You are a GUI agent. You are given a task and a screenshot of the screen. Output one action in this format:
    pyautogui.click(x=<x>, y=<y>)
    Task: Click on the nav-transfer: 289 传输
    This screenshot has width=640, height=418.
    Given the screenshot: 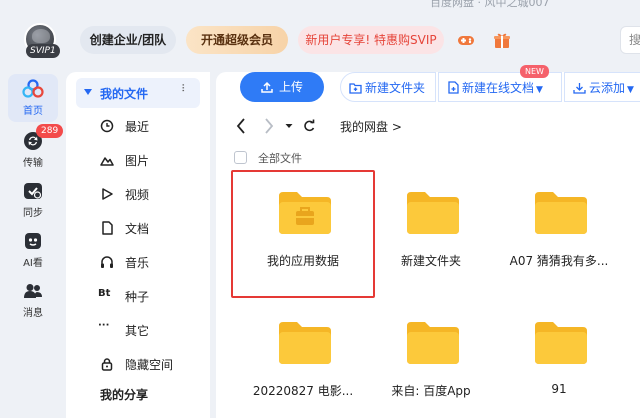 What is the action you would take?
    pyautogui.click(x=36, y=149)
    